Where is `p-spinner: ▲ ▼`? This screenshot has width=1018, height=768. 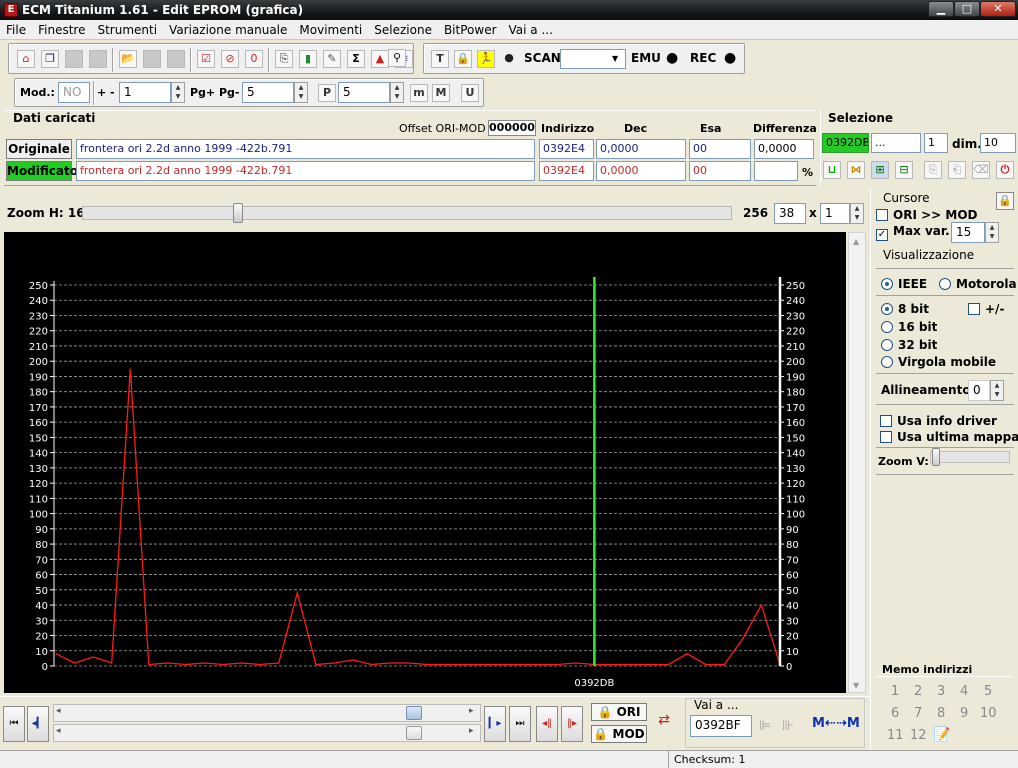 p-spinner: ▲ ▼ is located at coordinates (397, 92).